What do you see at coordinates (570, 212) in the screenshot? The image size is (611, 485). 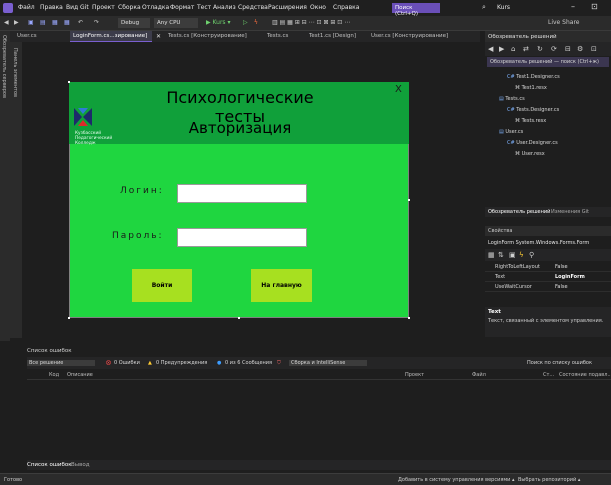 I see `tab-git-changes: Изменения Git` at bounding box center [570, 212].